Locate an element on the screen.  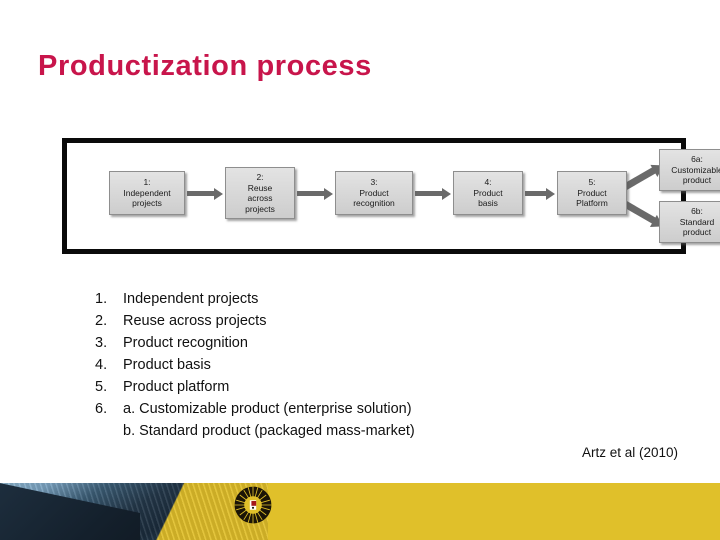
process-box-1: 1: Independent projects is located at coordinates (147, 193).